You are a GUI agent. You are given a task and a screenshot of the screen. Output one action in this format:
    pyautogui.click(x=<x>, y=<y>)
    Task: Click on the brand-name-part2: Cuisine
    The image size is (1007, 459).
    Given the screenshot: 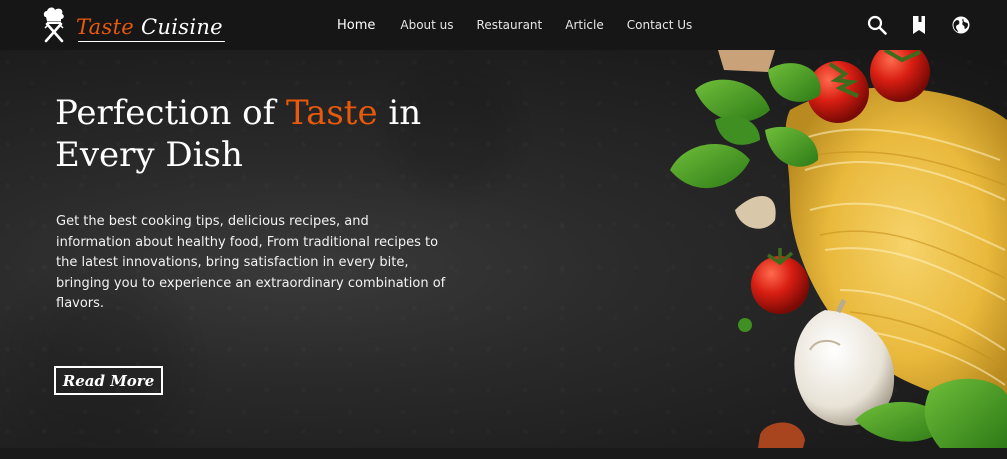 What is the action you would take?
    pyautogui.click(x=182, y=27)
    